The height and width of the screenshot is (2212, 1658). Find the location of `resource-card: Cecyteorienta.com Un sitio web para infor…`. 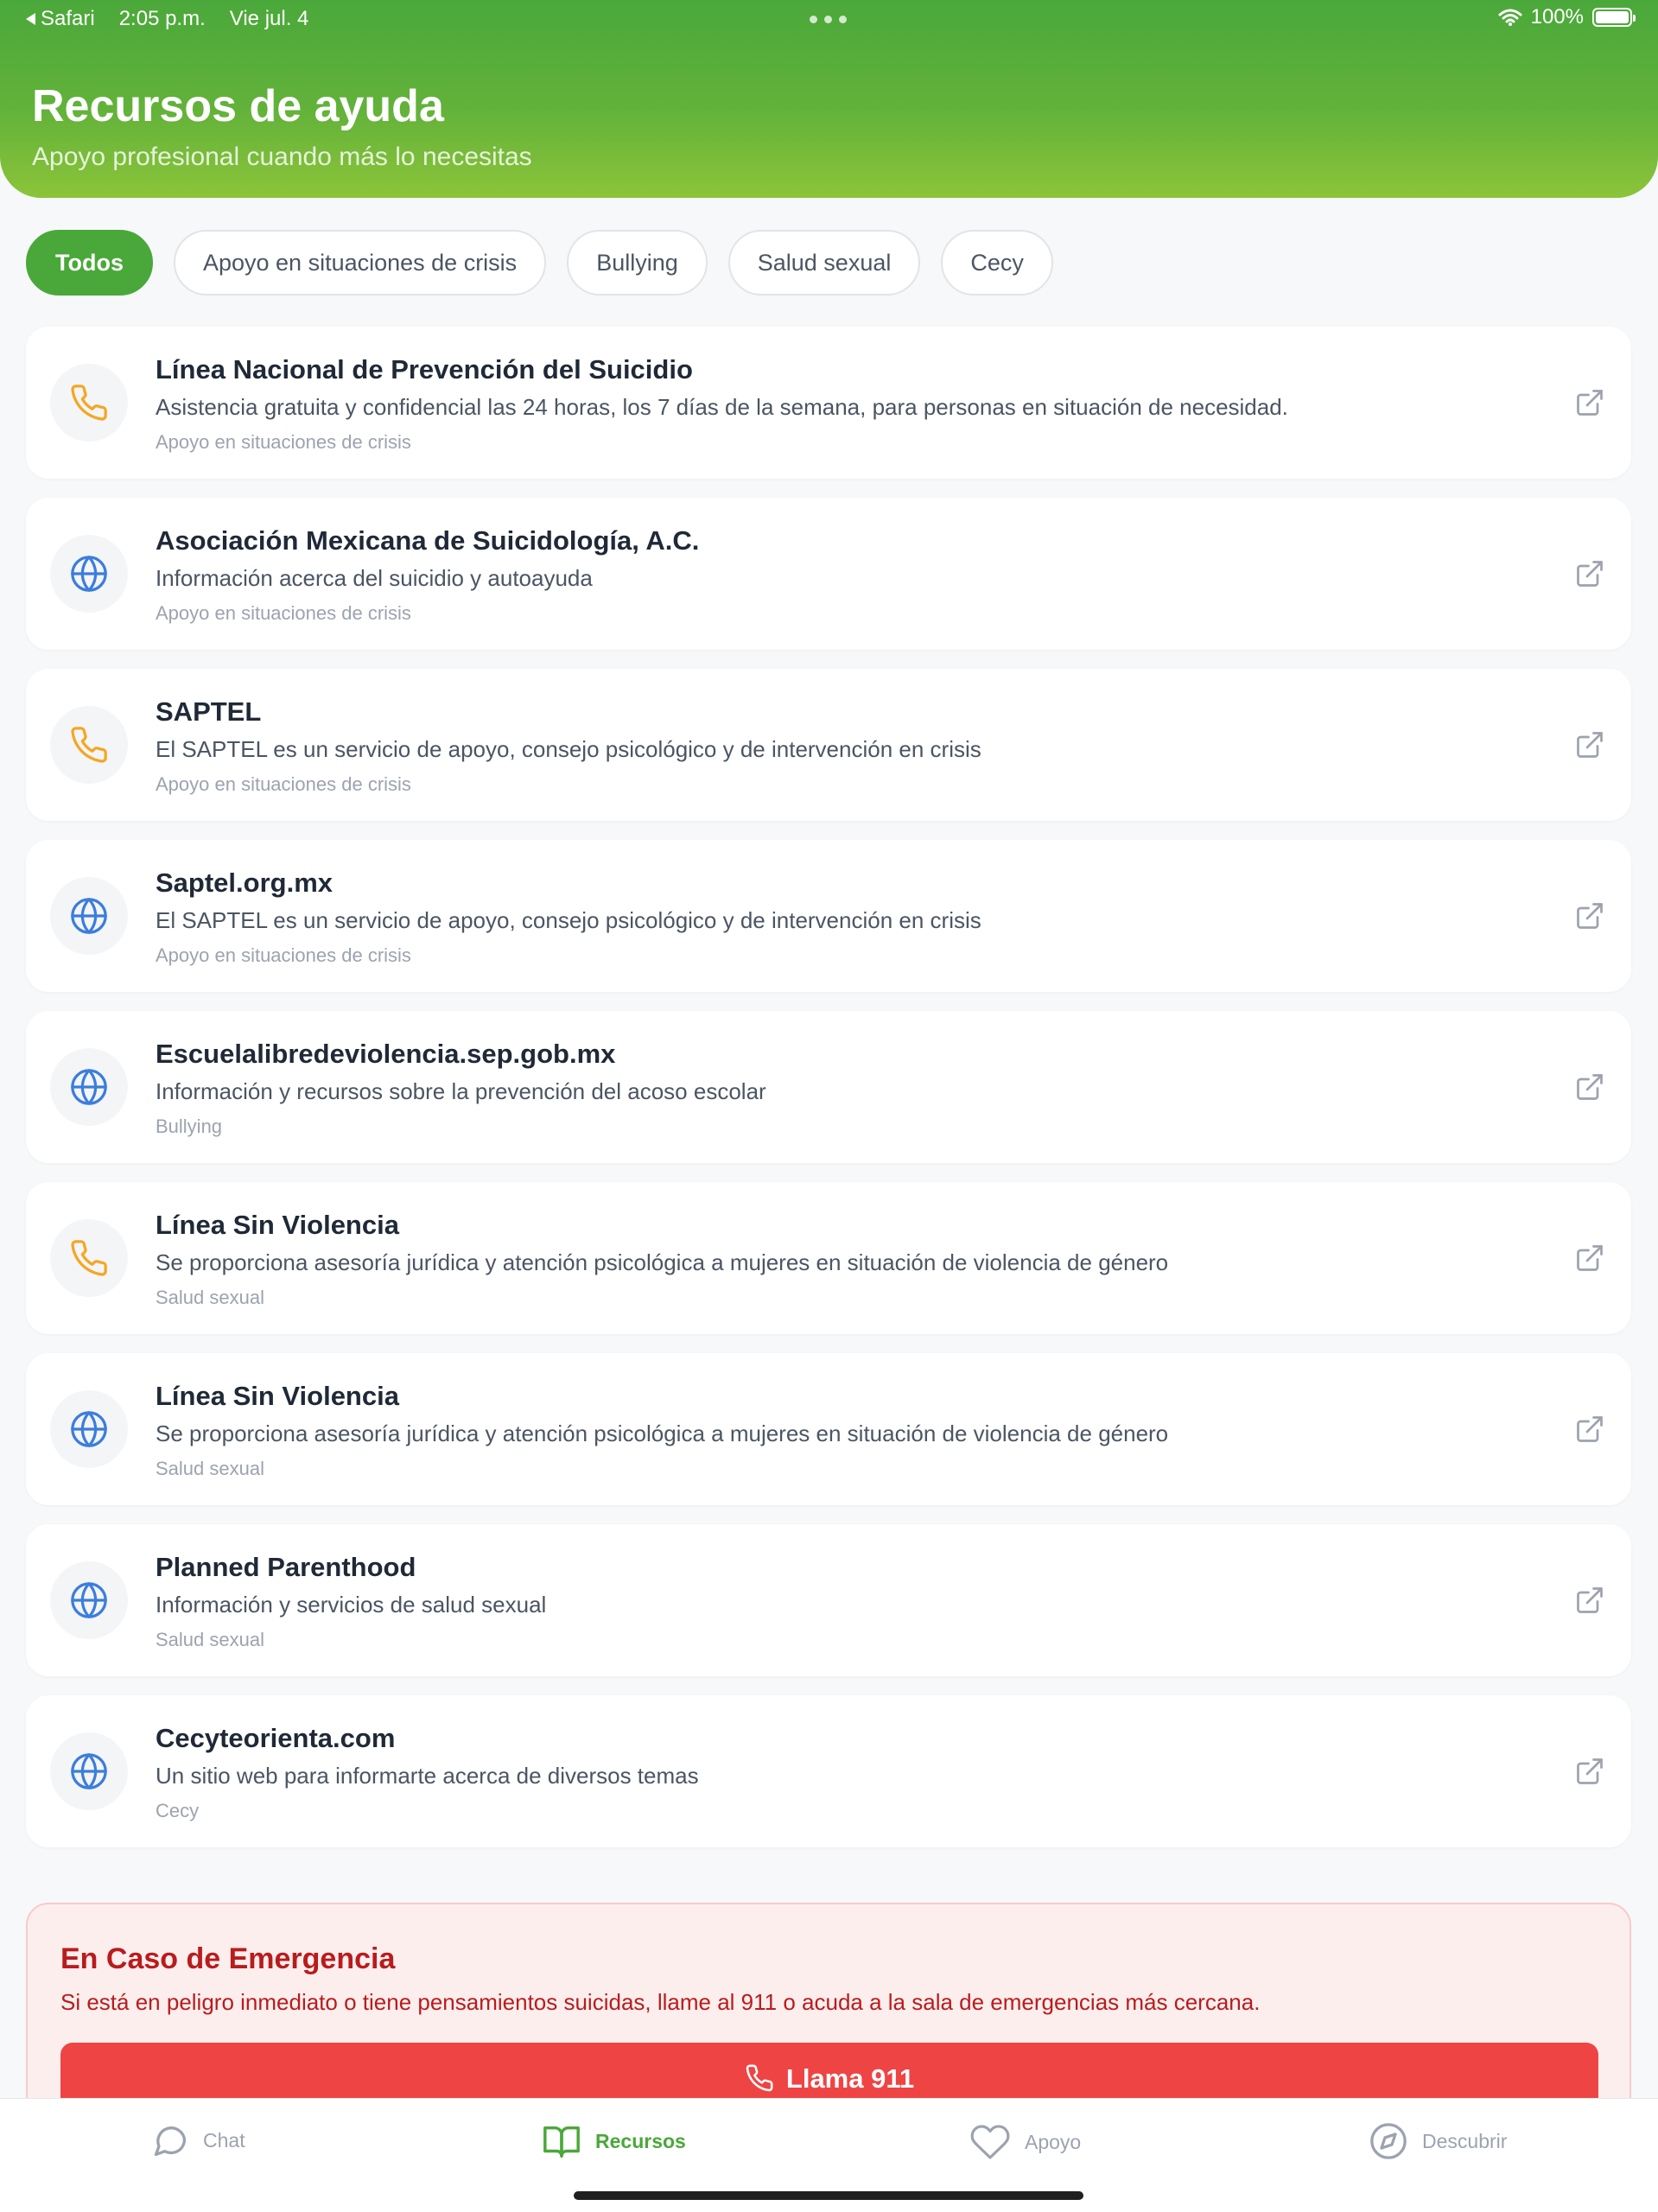

resource-card: Cecyteorienta.com Un sitio web para infor… is located at coordinates (828, 1771).